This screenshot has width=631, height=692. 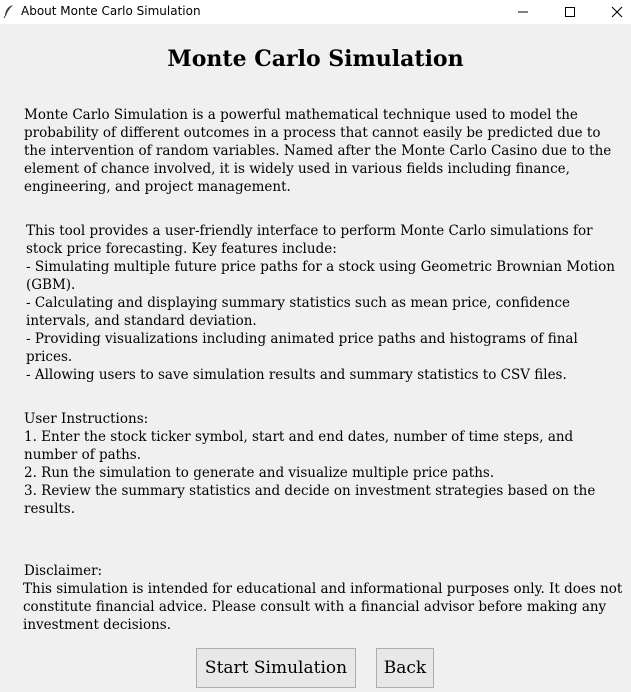 What do you see at coordinates (315, 12) in the screenshot?
I see `title-bar: About Monte Carlo Simulation` at bounding box center [315, 12].